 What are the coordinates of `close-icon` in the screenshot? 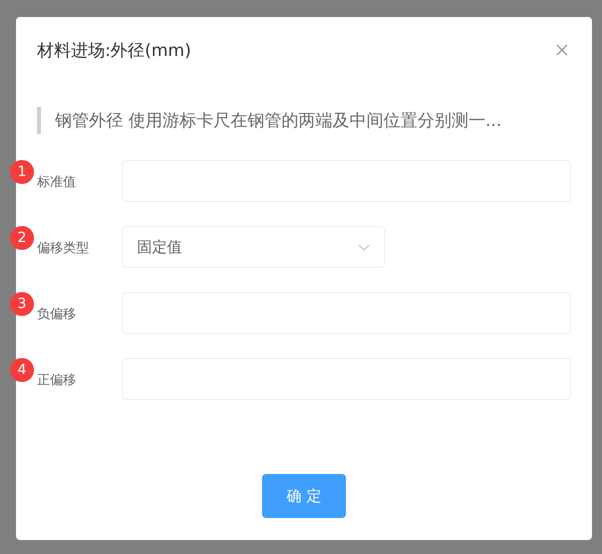 It's located at (562, 50).